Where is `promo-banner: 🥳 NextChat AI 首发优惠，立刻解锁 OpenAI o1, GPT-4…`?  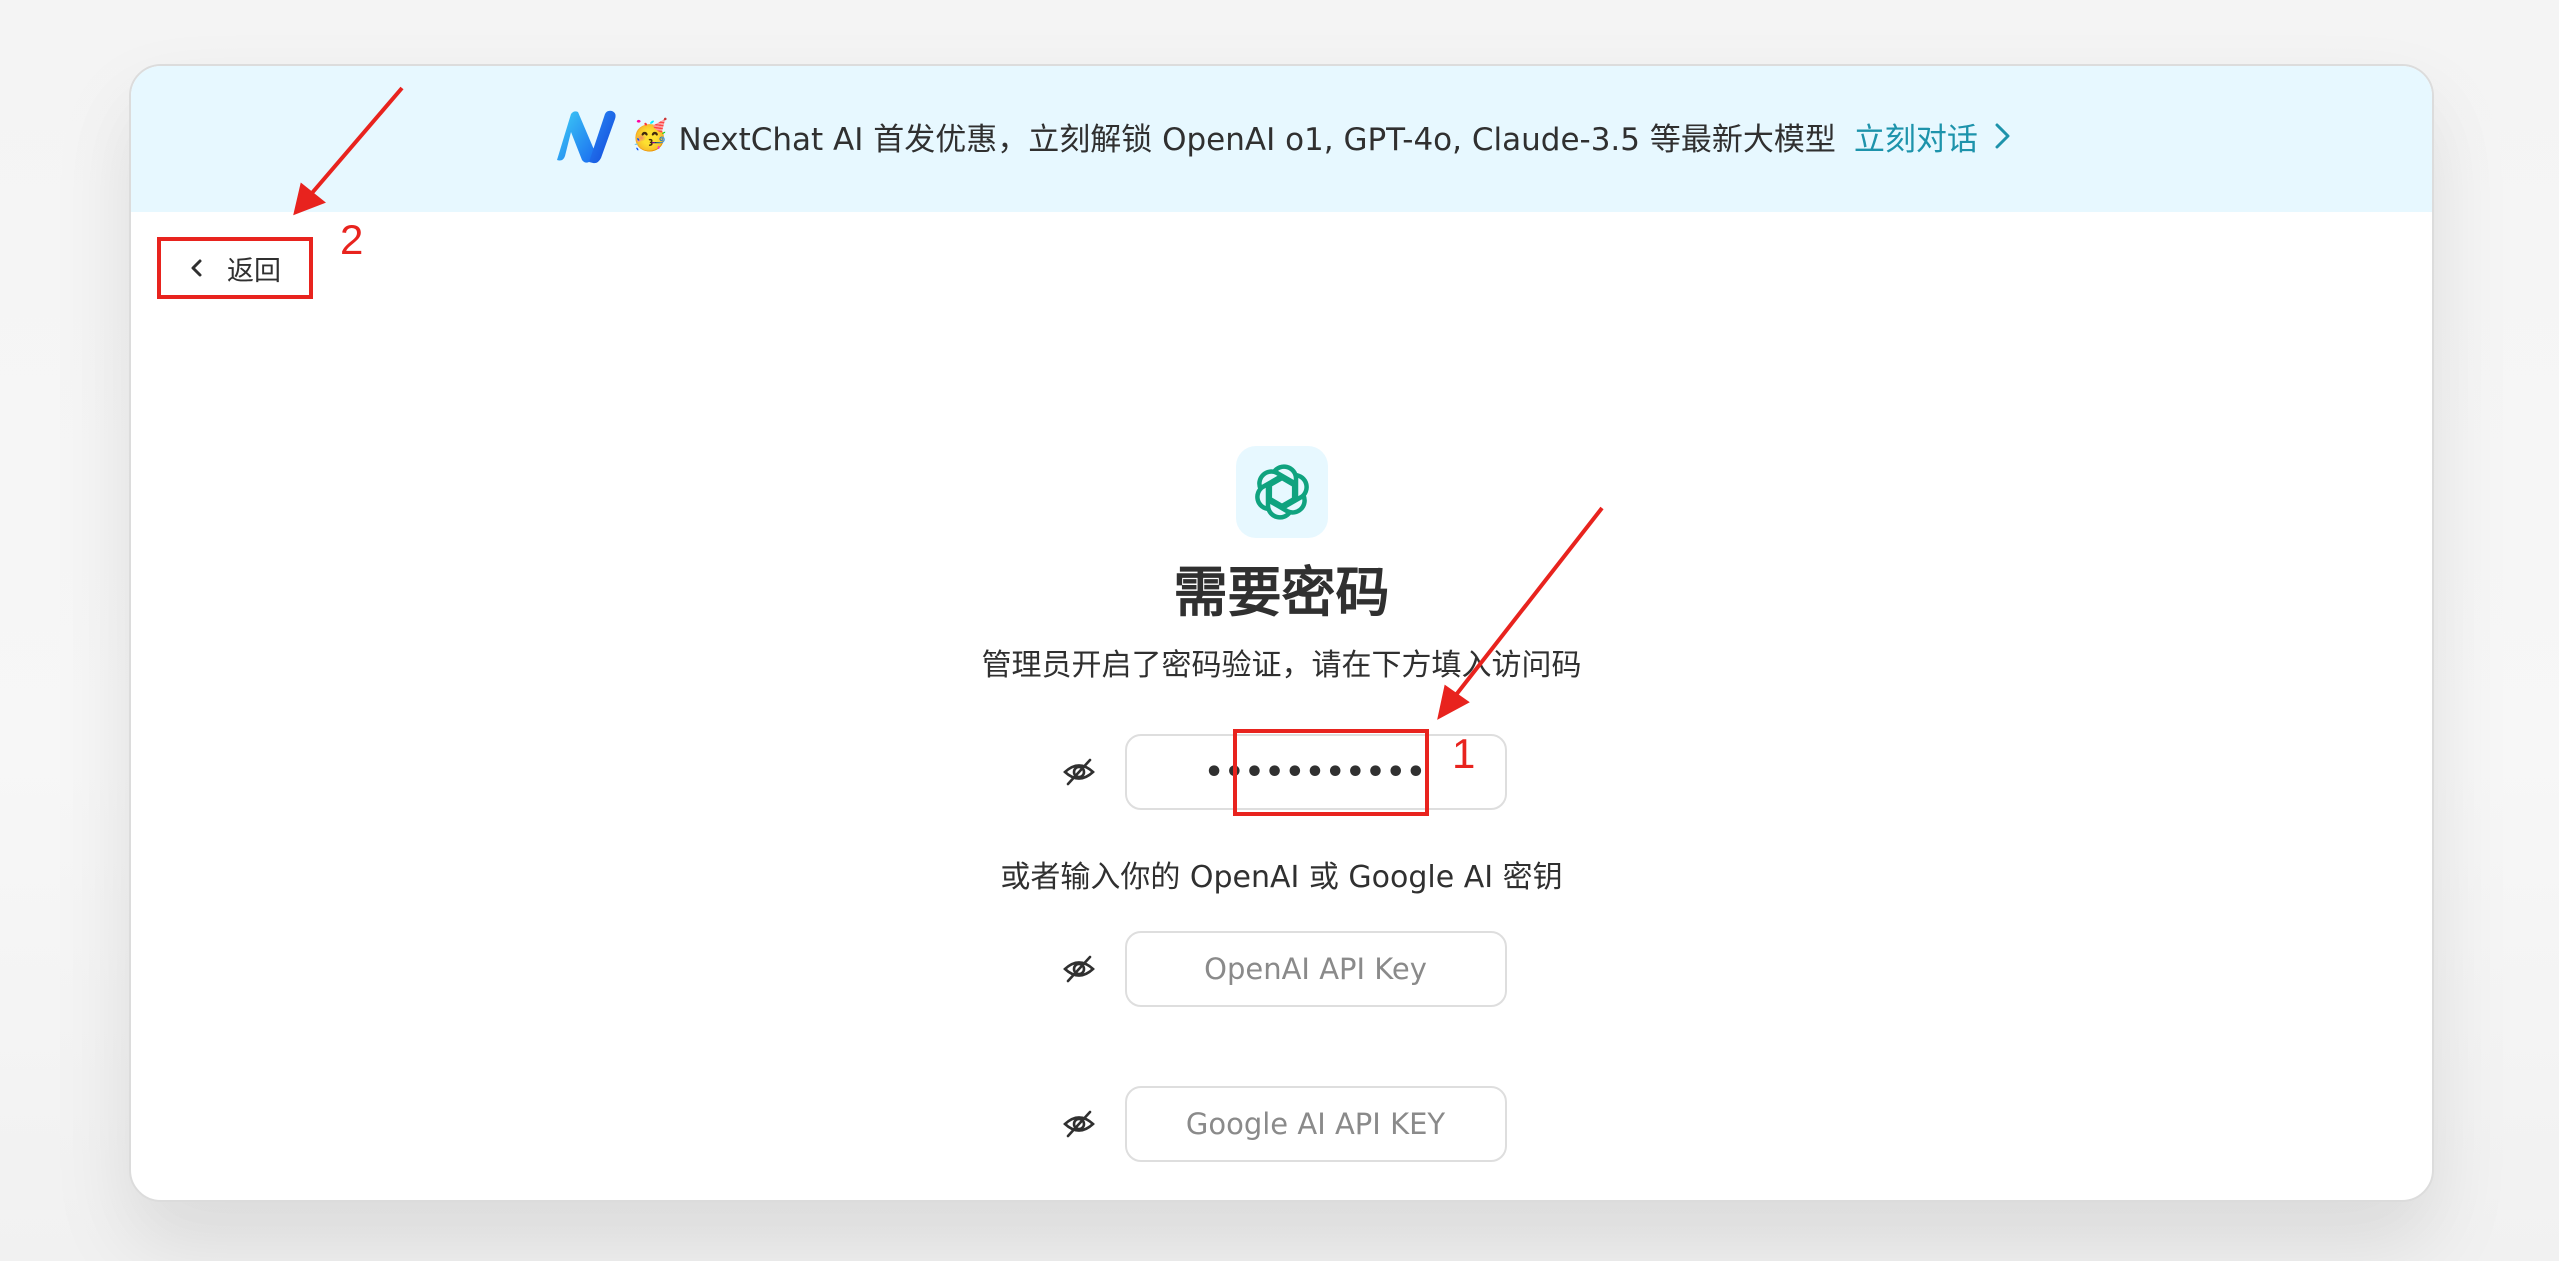 promo-banner: 🥳 NextChat AI 首发优惠，立刻解锁 OpenAI o1, GPT-4… is located at coordinates (1281, 139).